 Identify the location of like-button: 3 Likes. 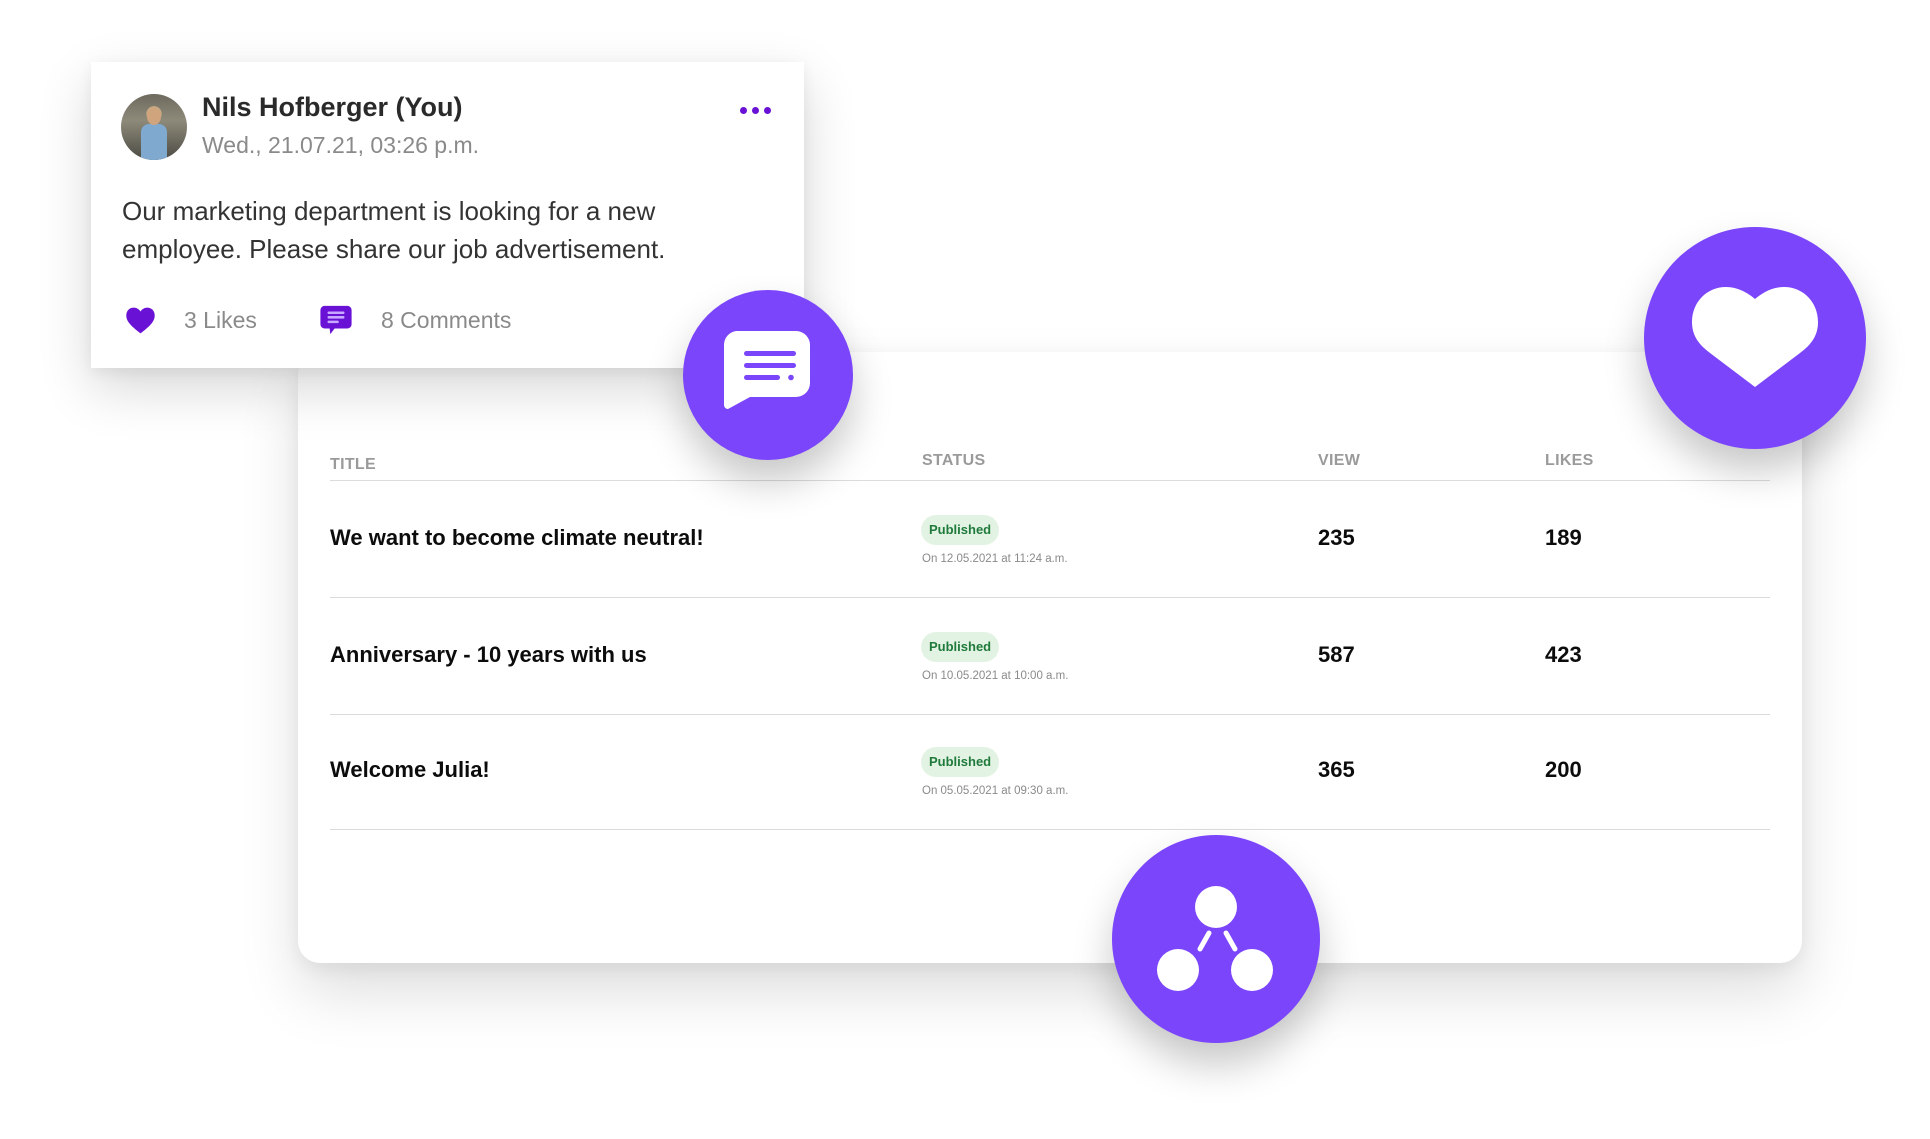
(191, 320).